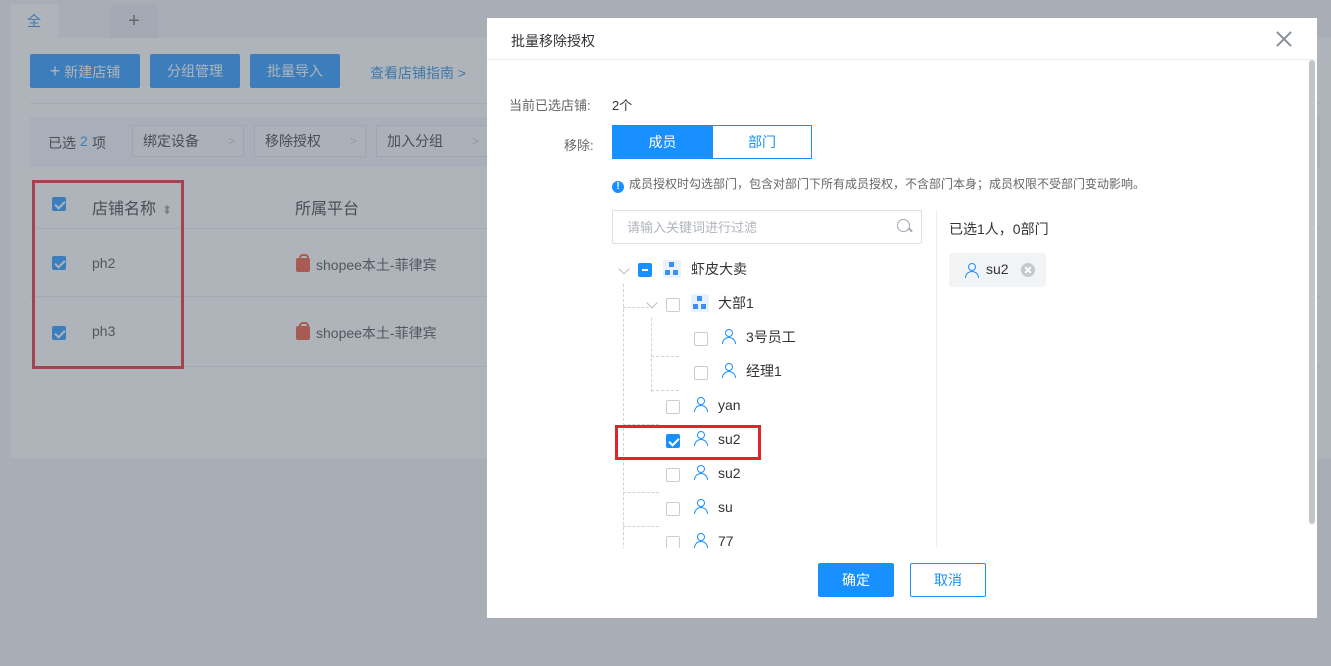  What do you see at coordinates (736, 303) in the screenshot?
I see `tree-node-department: 大部1` at bounding box center [736, 303].